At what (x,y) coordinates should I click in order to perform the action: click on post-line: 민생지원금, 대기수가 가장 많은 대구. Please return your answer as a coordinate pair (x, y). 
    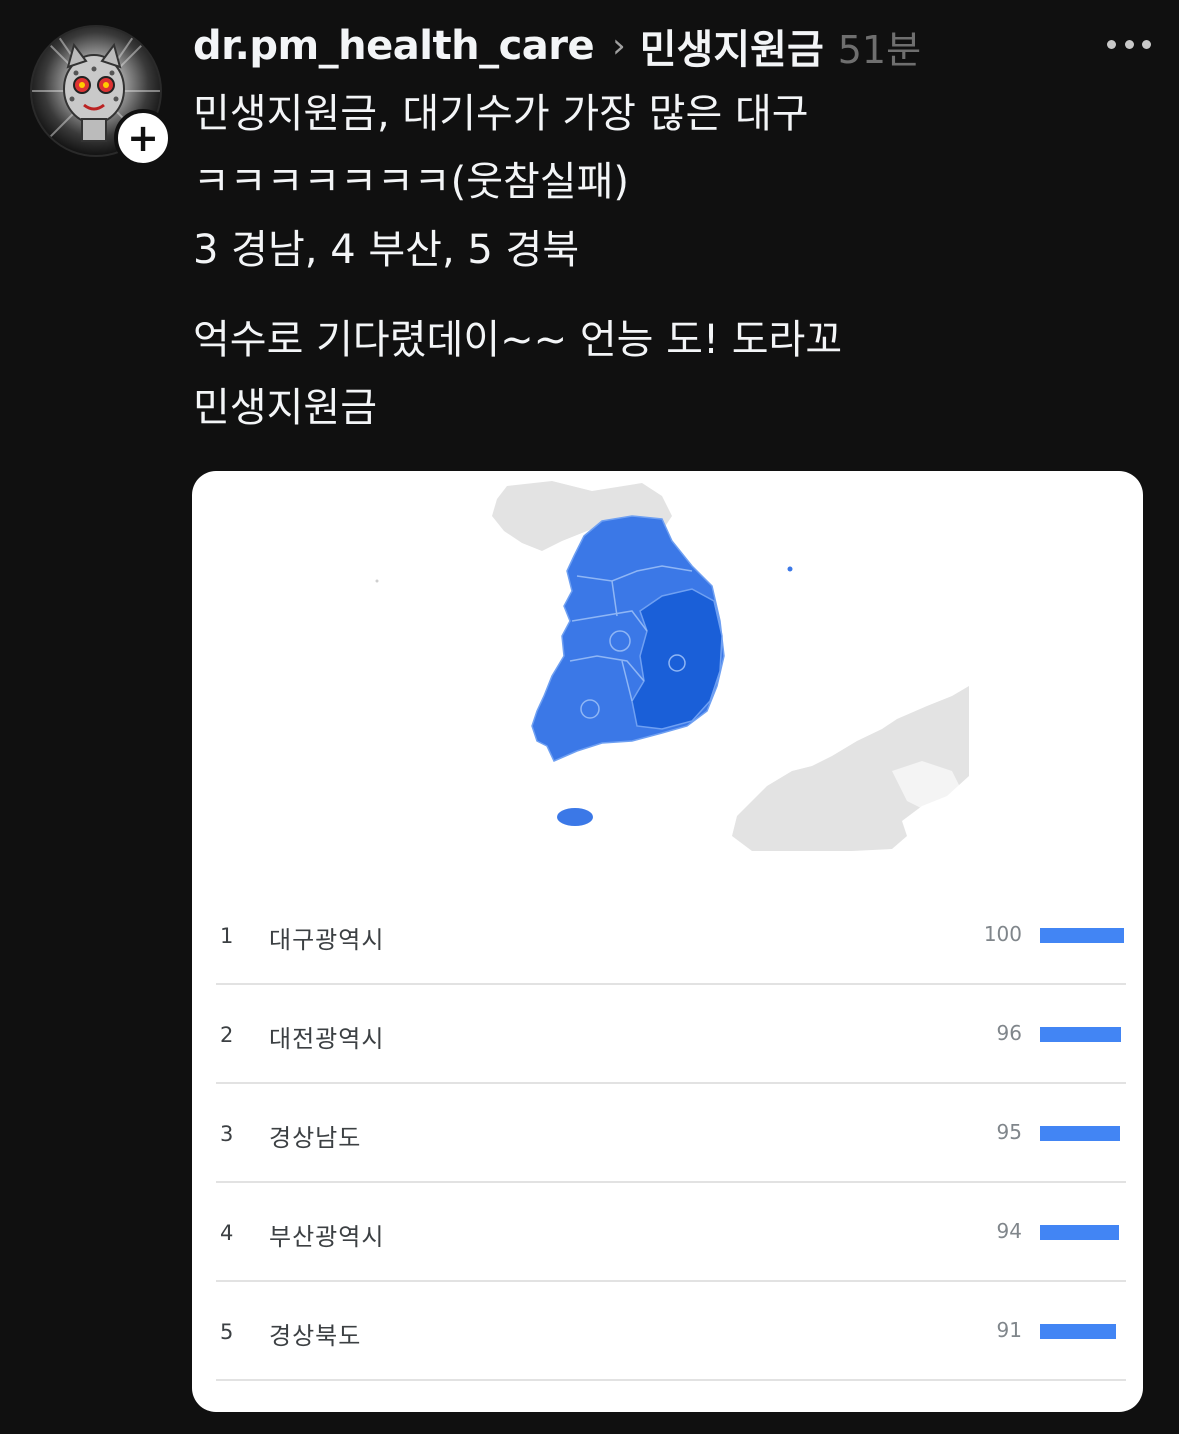
    Looking at the image, I should click on (501, 114).